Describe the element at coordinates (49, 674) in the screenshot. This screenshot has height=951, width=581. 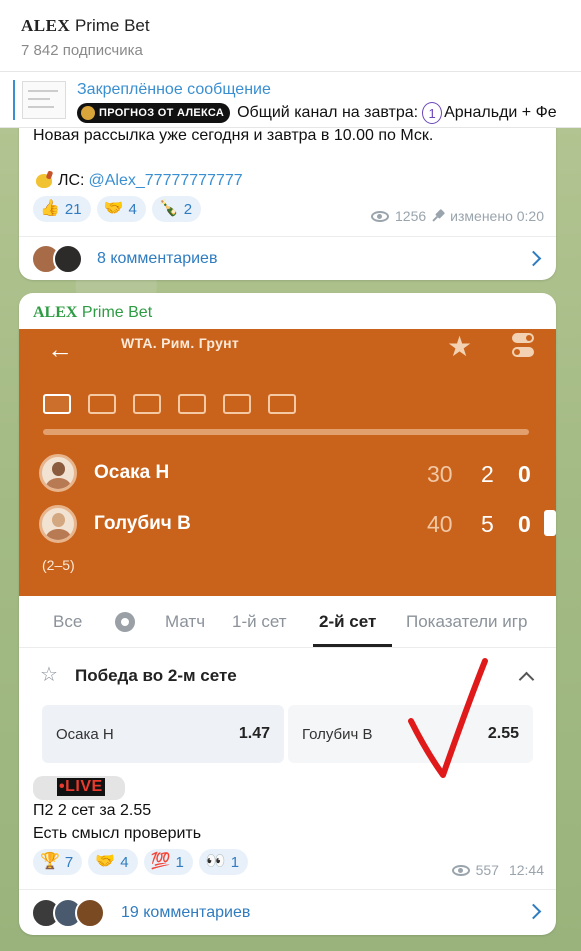
I see `favorite-star-icon: ☆` at that location.